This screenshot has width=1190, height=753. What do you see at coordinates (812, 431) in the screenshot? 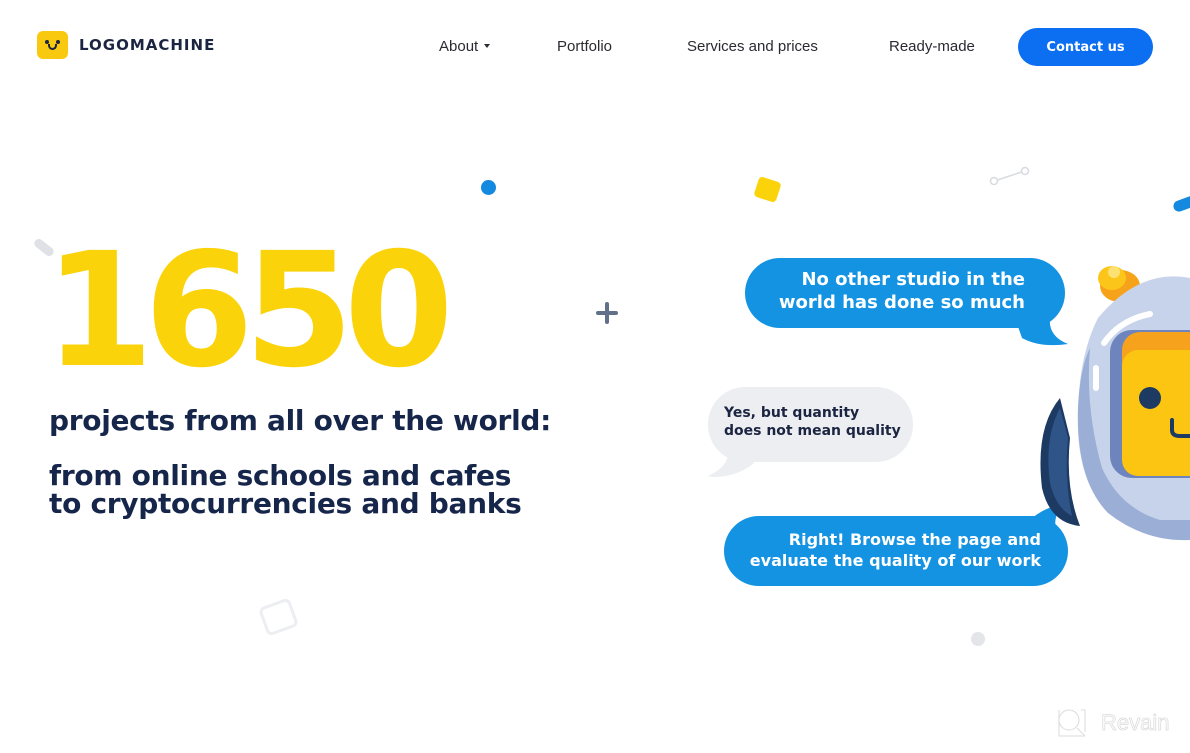
I see `bubble2-line2: does not mean quality` at bounding box center [812, 431].